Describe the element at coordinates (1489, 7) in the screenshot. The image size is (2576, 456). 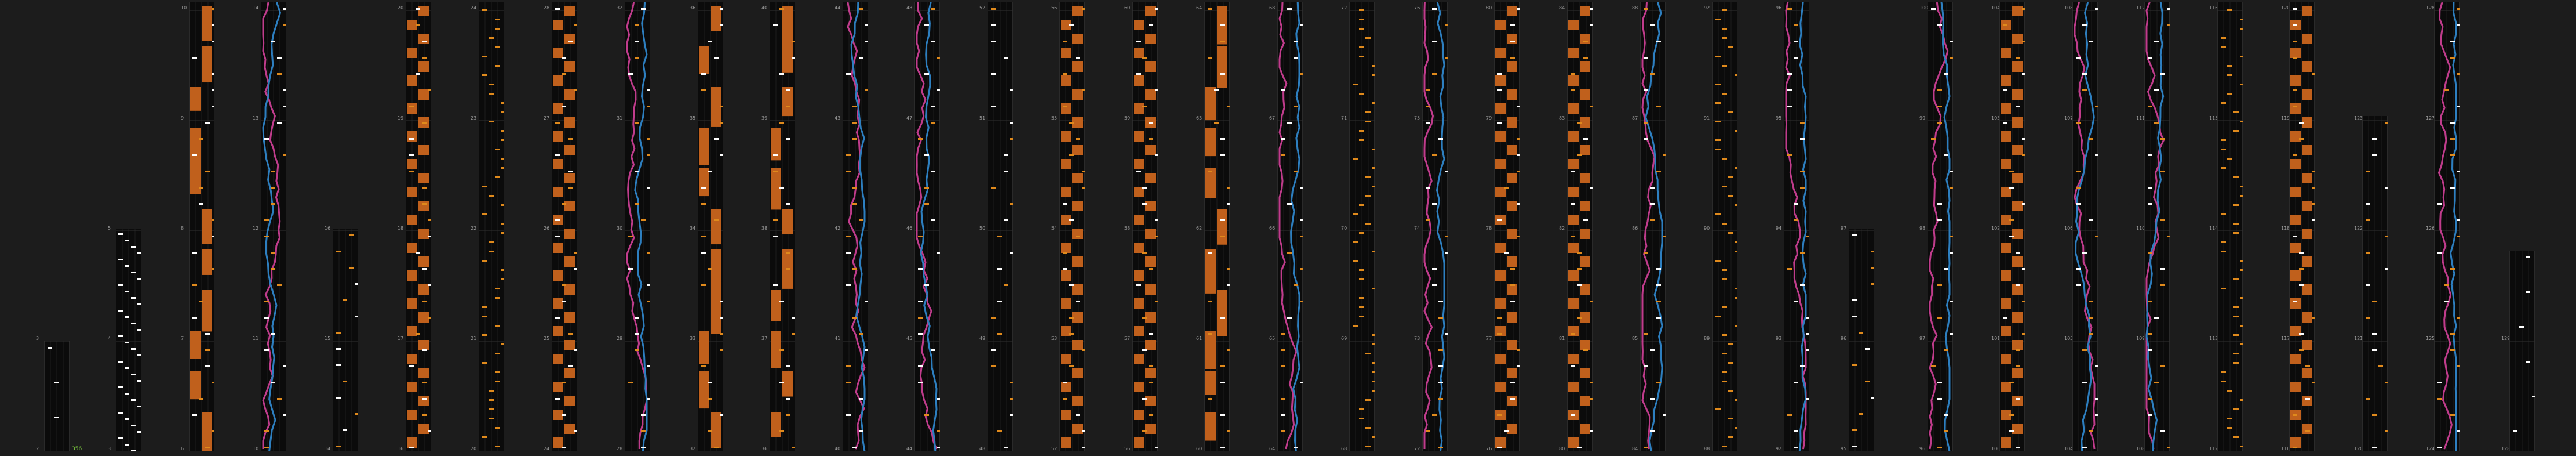
I see `measure-number: 80` at that location.